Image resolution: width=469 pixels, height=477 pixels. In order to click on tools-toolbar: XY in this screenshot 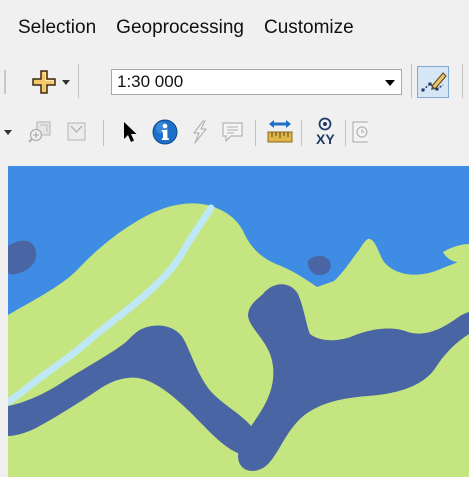, I will do `click(234, 133)`.